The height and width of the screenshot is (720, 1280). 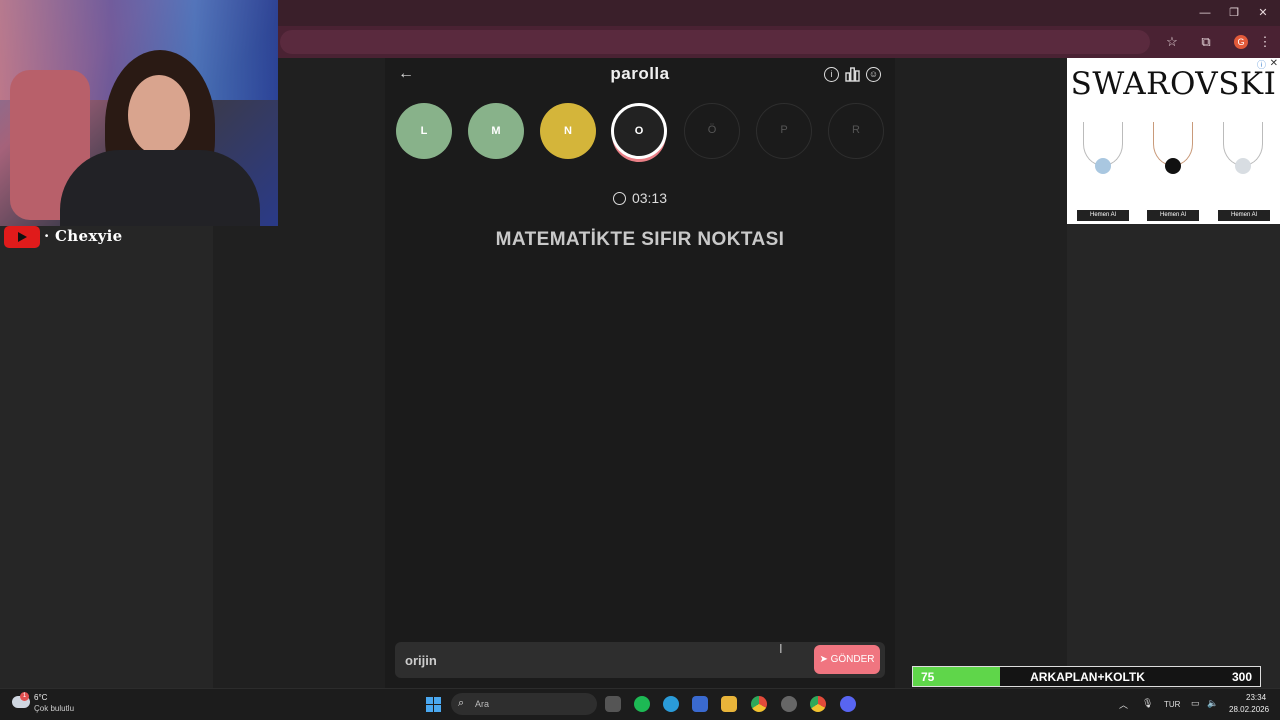 I want to click on send-icon: ➤, so click(x=825, y=659).